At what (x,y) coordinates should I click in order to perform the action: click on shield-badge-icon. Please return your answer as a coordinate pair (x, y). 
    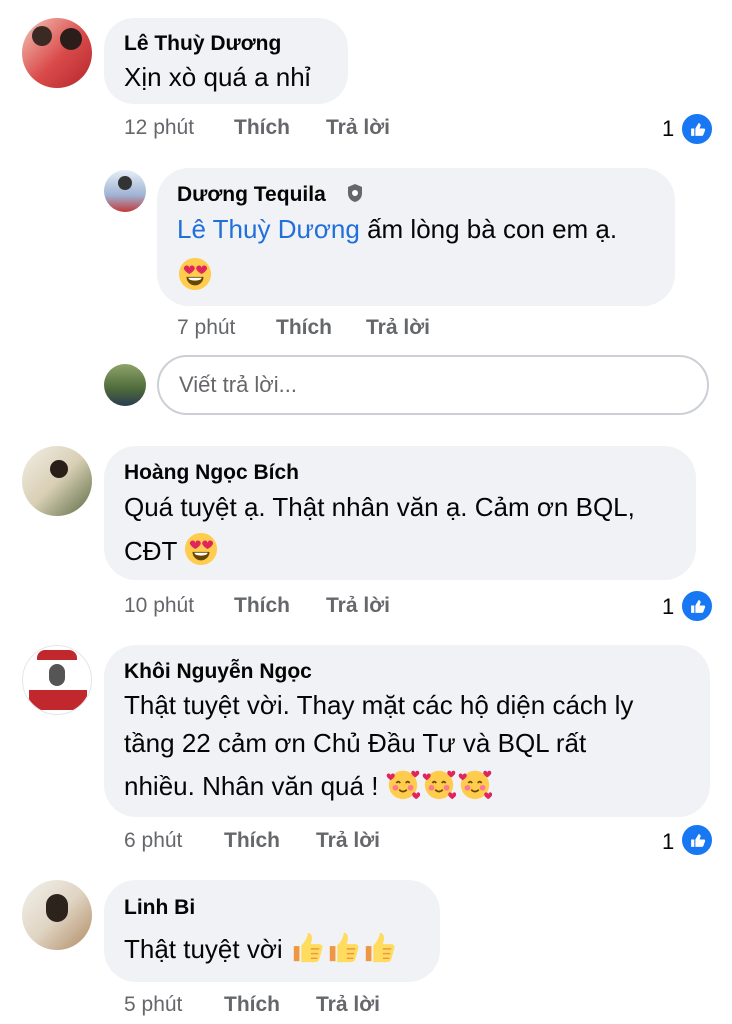
    Looking at the image, I should click on (355, 193).